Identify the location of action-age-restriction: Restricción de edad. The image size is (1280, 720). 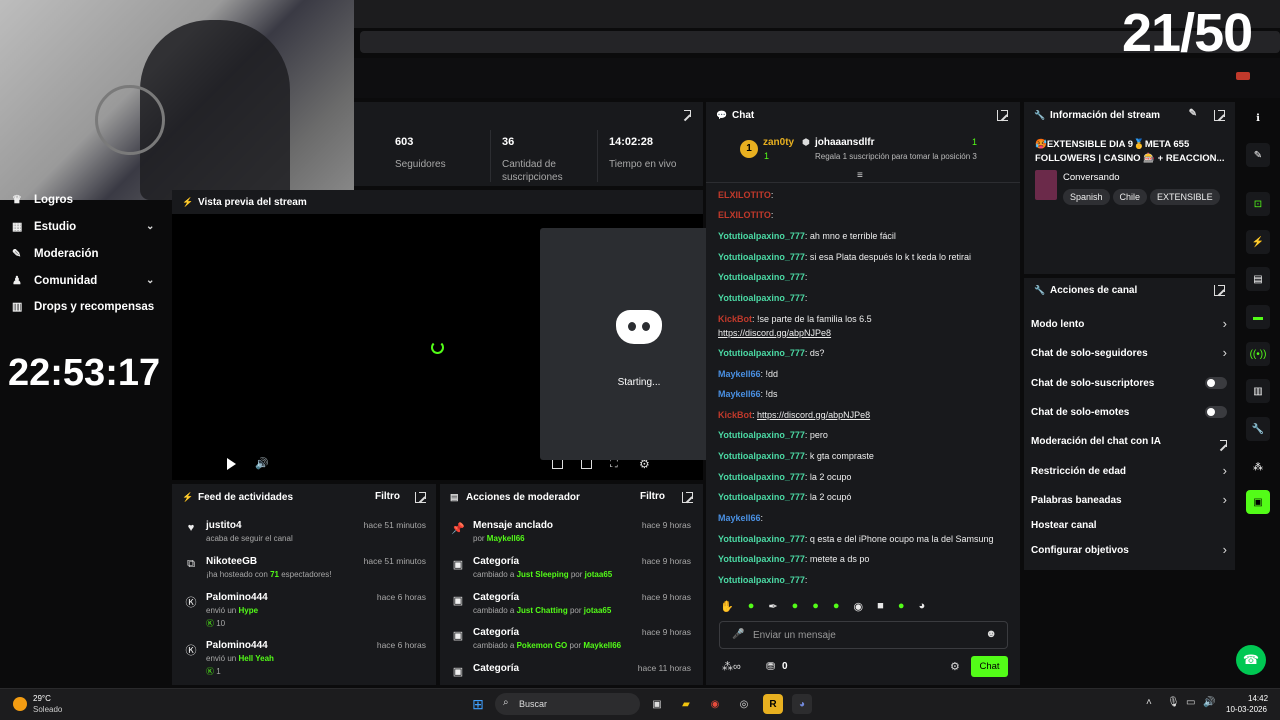
(1078, 471).